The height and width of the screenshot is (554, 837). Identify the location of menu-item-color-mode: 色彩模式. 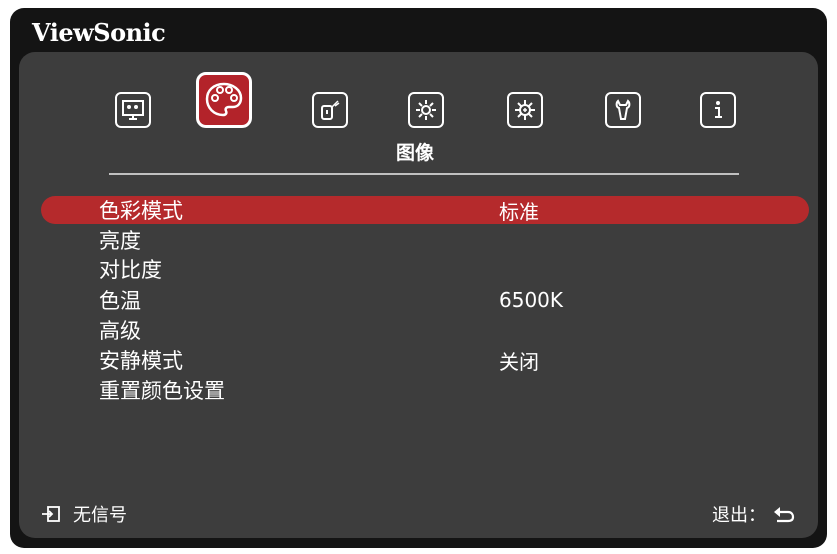
(141, 210).